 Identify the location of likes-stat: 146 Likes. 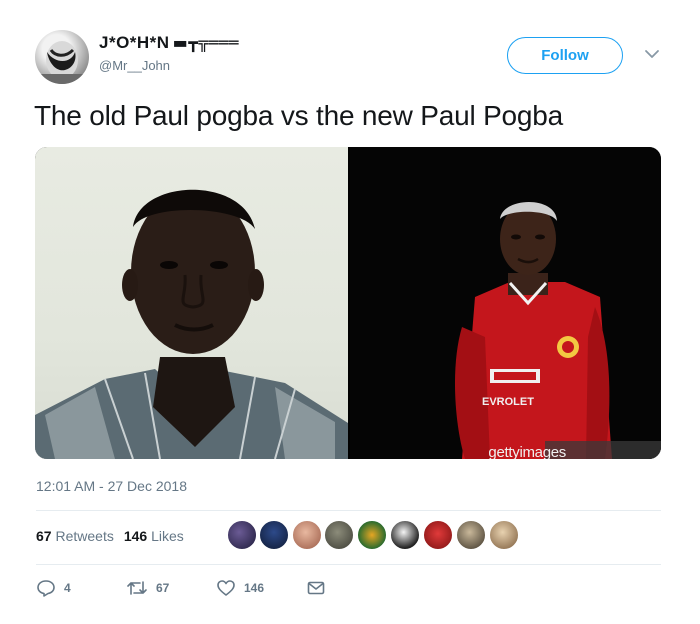
(154, 536).